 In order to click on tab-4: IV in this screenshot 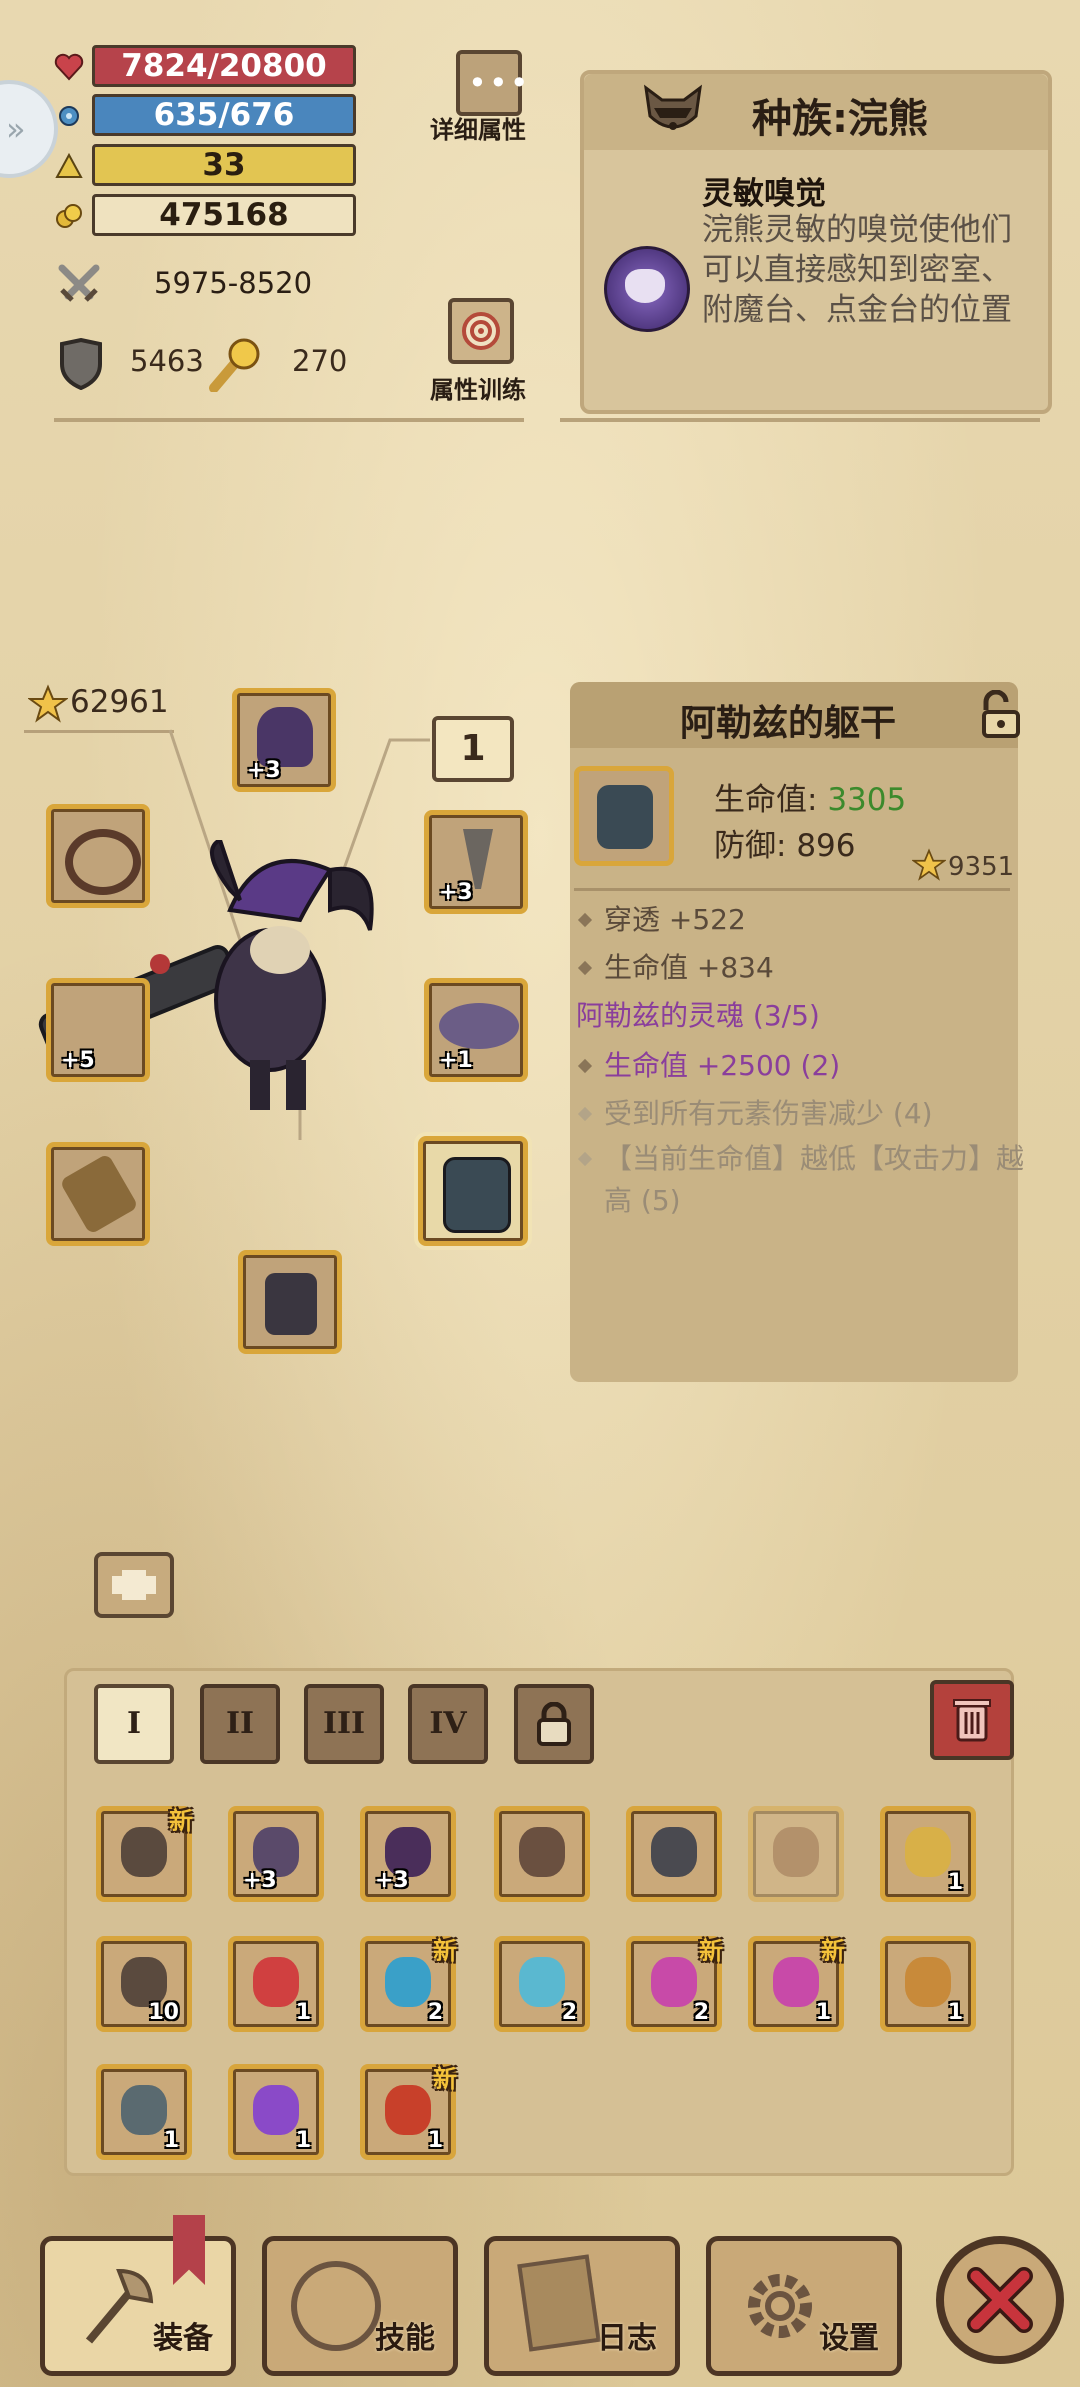, I will do `click(448, 1724)`.